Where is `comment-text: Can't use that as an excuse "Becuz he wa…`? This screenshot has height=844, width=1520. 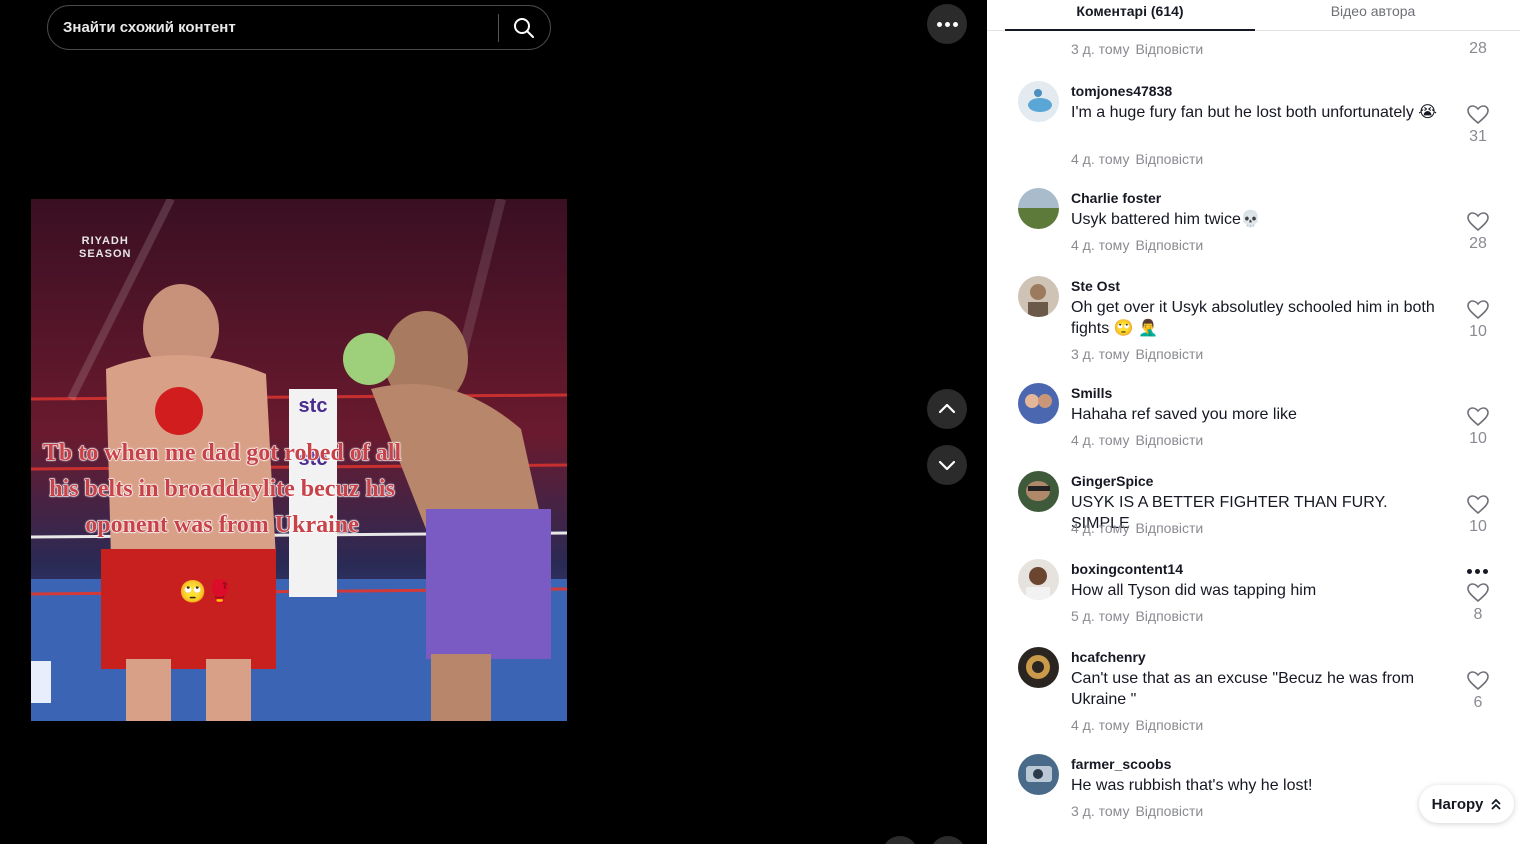
comment-text: Can't use that as an excuse "Becuz he wa… is located at coordinates (1243, 689).